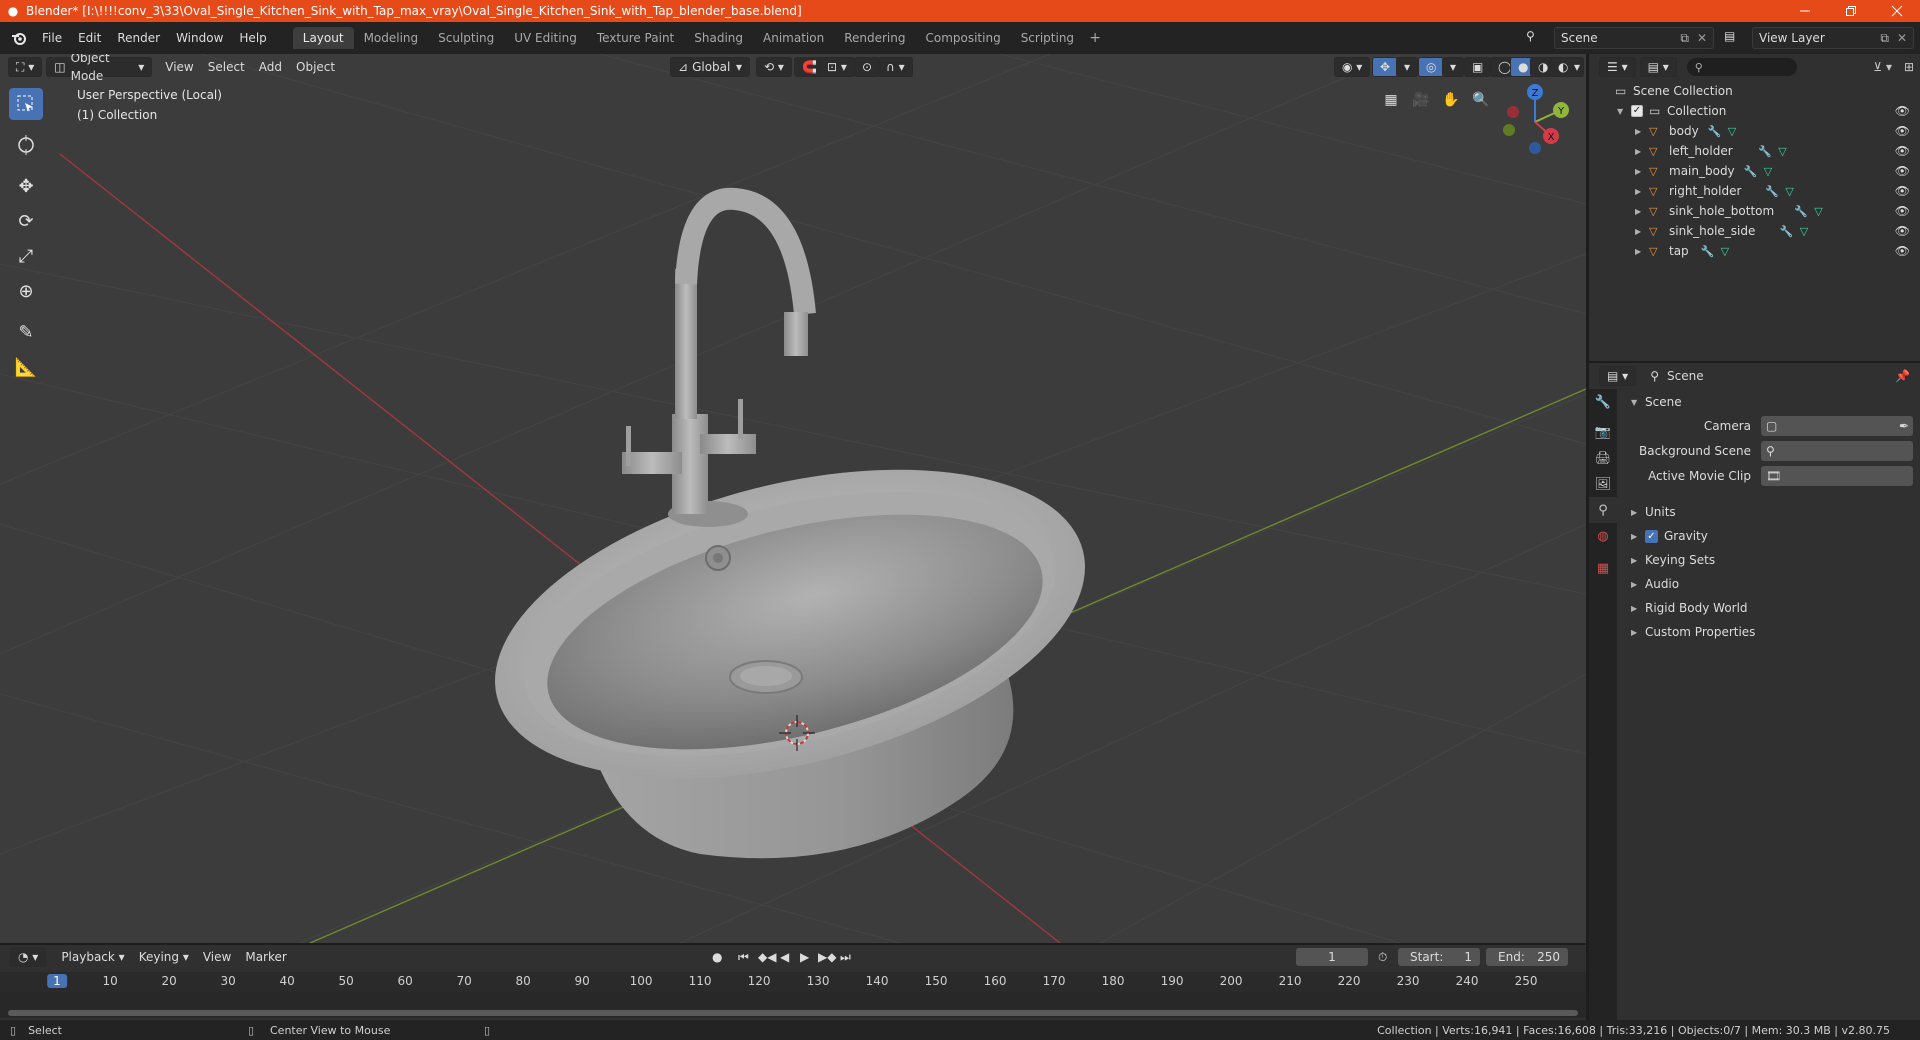 This screenshot has width=1920, height=1040. What do you see at coordinates (1603, 568) in the screenshot?
I see `tab-texture: ▦` at bounding box center [1603, 568].